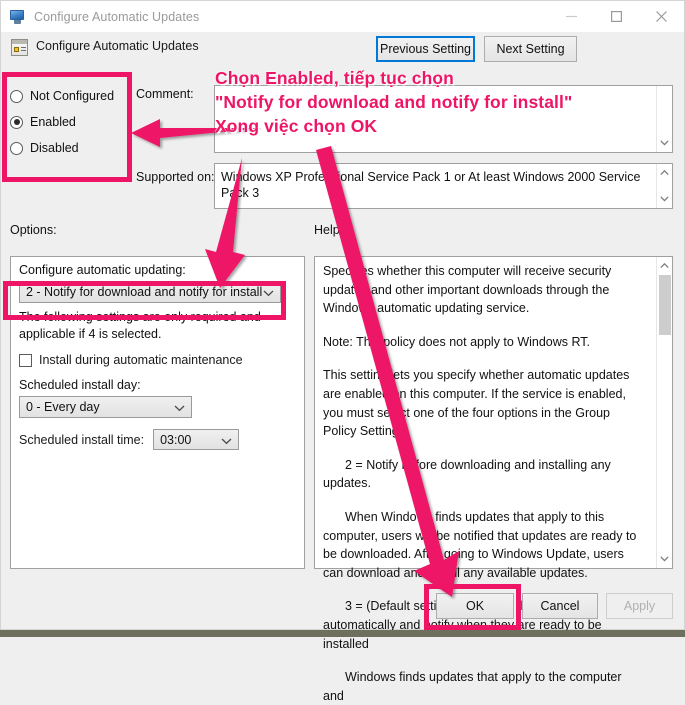 The width and height of the screenshot is (685, 705). What do you see at coordinates (53, 122) in the screenshot?
I see `radio-label: Enabled` at bounding box center [53, 122].